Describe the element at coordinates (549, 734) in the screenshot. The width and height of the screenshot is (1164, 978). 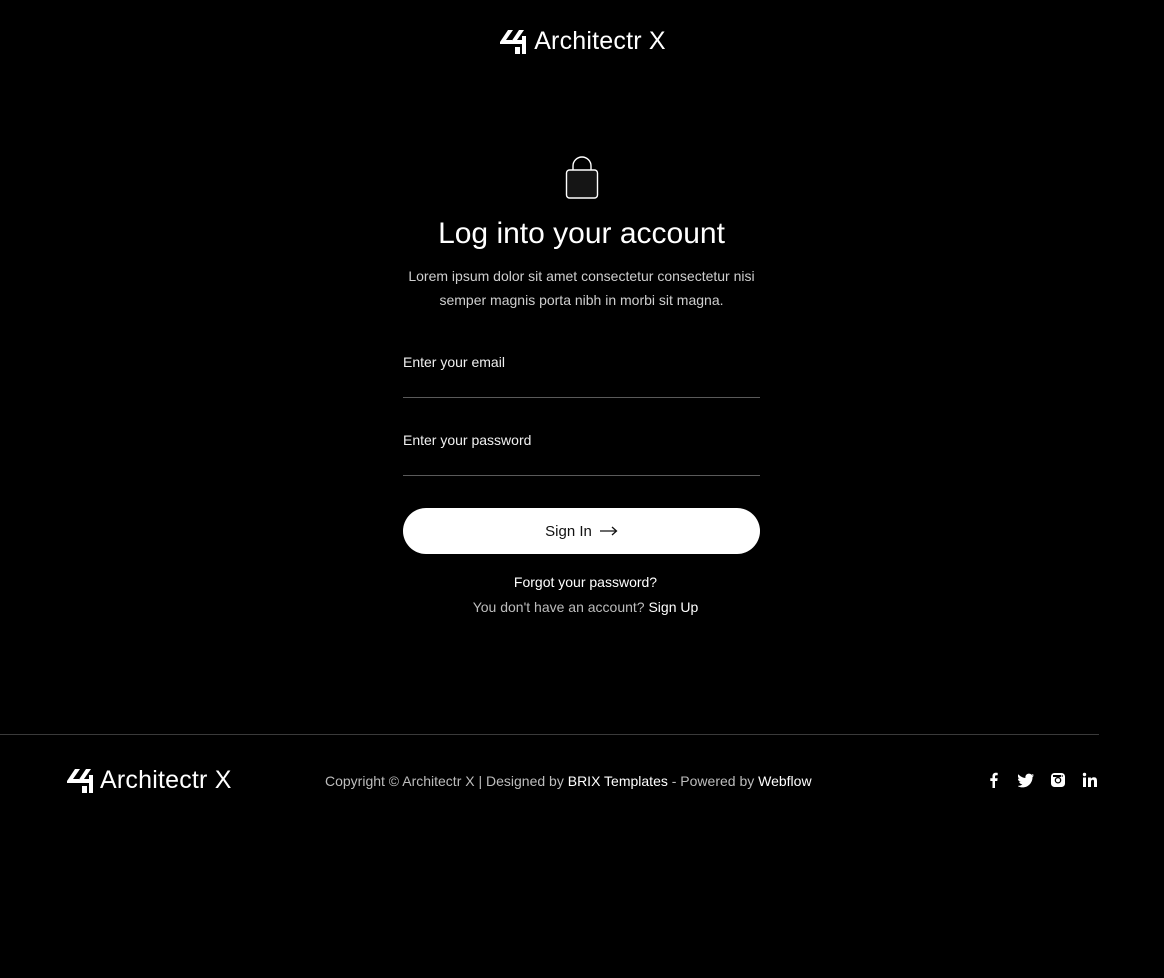
I see `footer-divider` at that location.